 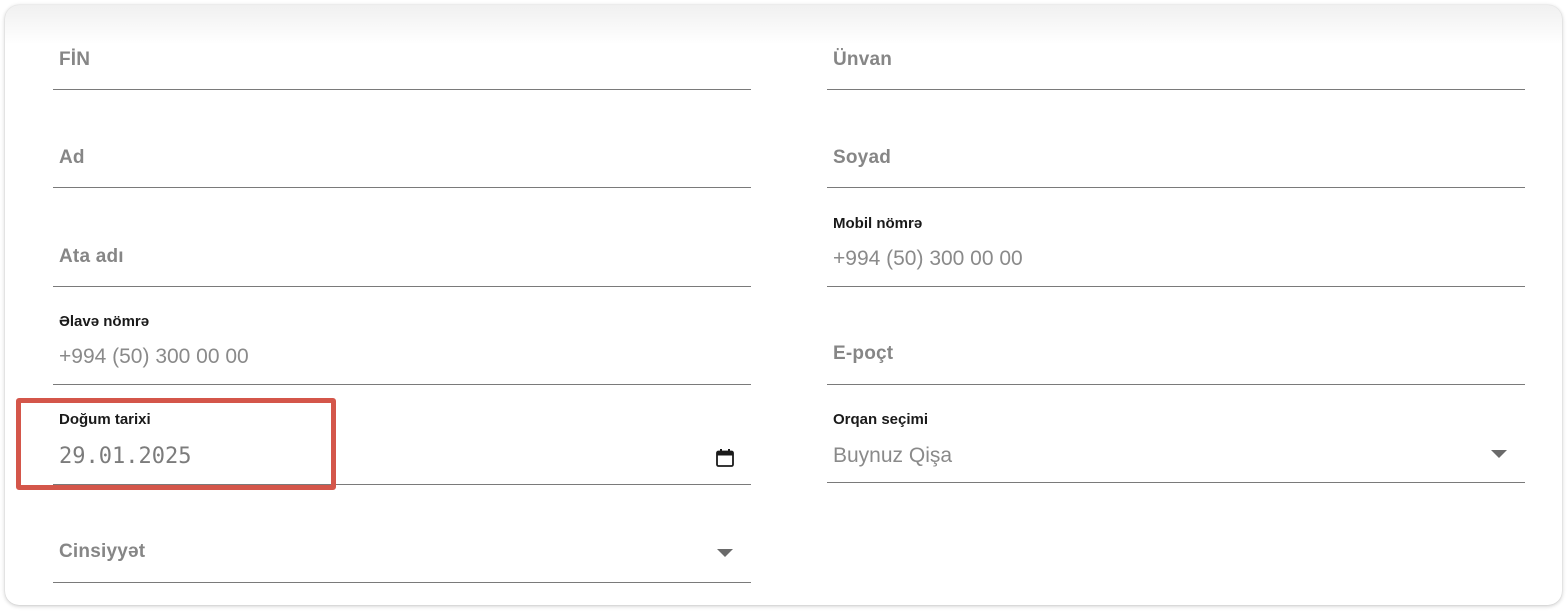 I want to click on father-name-placeholder: Ata adı, so click(x=91, y=256).